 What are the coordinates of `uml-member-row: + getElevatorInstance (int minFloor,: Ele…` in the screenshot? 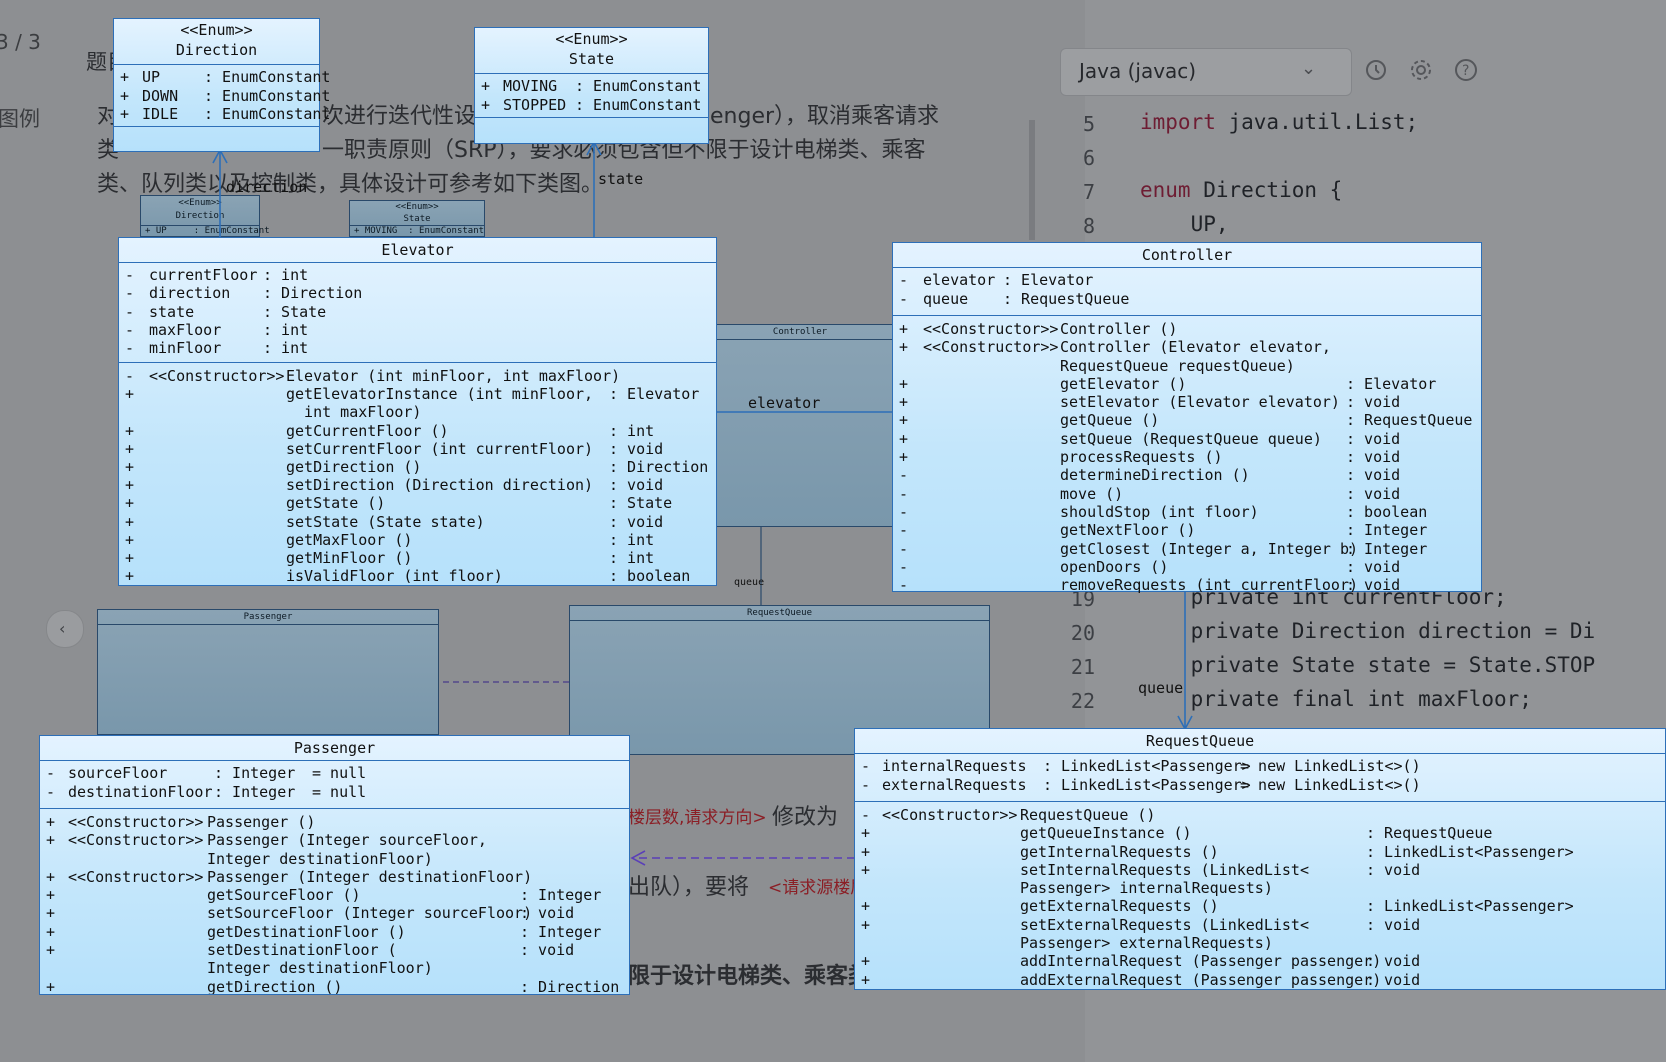 It's located at (417, 394).